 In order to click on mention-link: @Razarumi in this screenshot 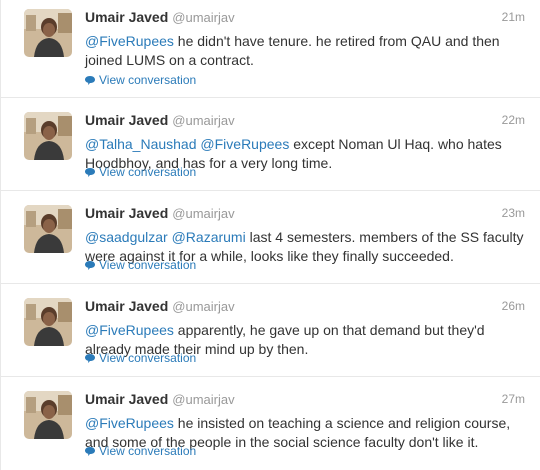, I will do `click(209, 237)`.